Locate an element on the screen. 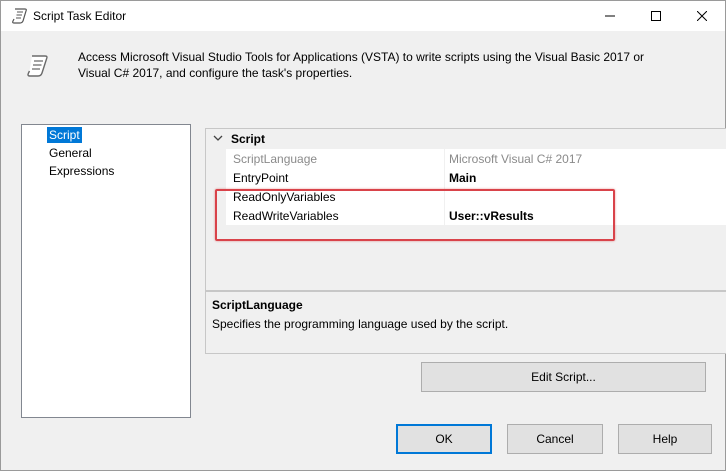 This screenshot has height=471, width=726. minimize-icon is located at coordinates (610, 16).